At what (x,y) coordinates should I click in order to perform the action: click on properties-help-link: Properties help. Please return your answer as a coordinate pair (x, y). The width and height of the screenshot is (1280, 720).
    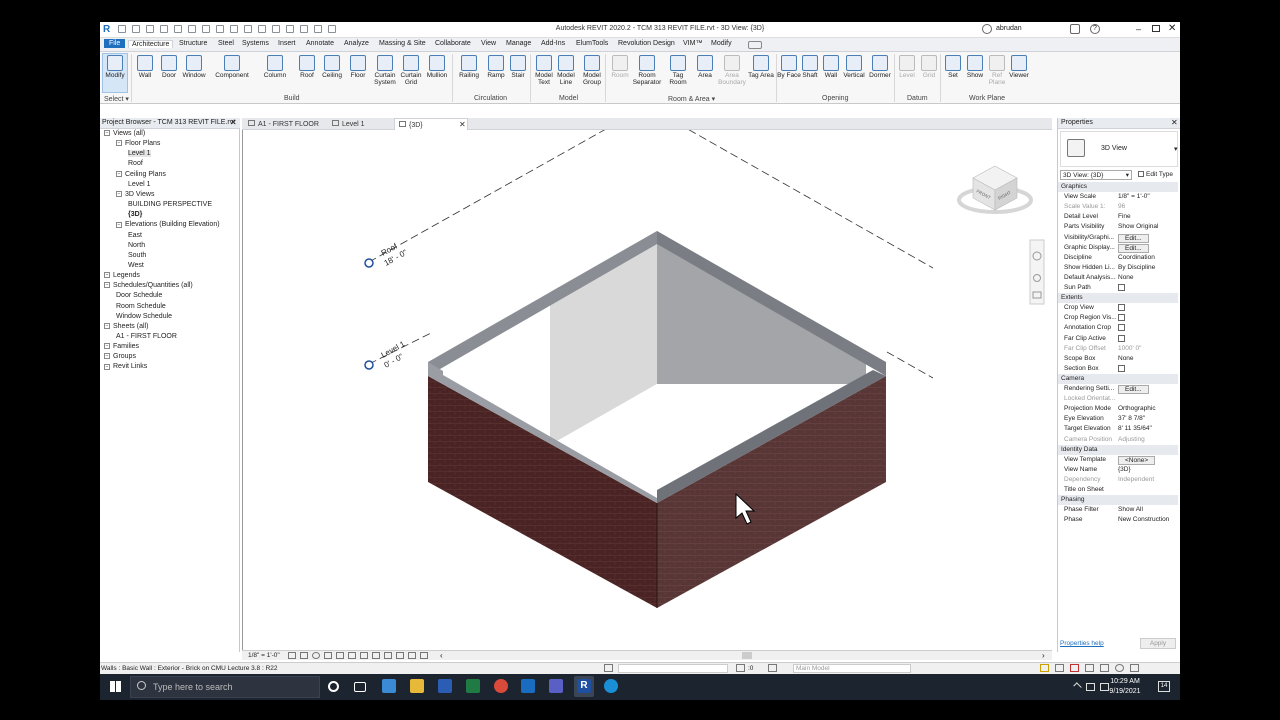
    Looking at the image, I should click on (1082, 643).